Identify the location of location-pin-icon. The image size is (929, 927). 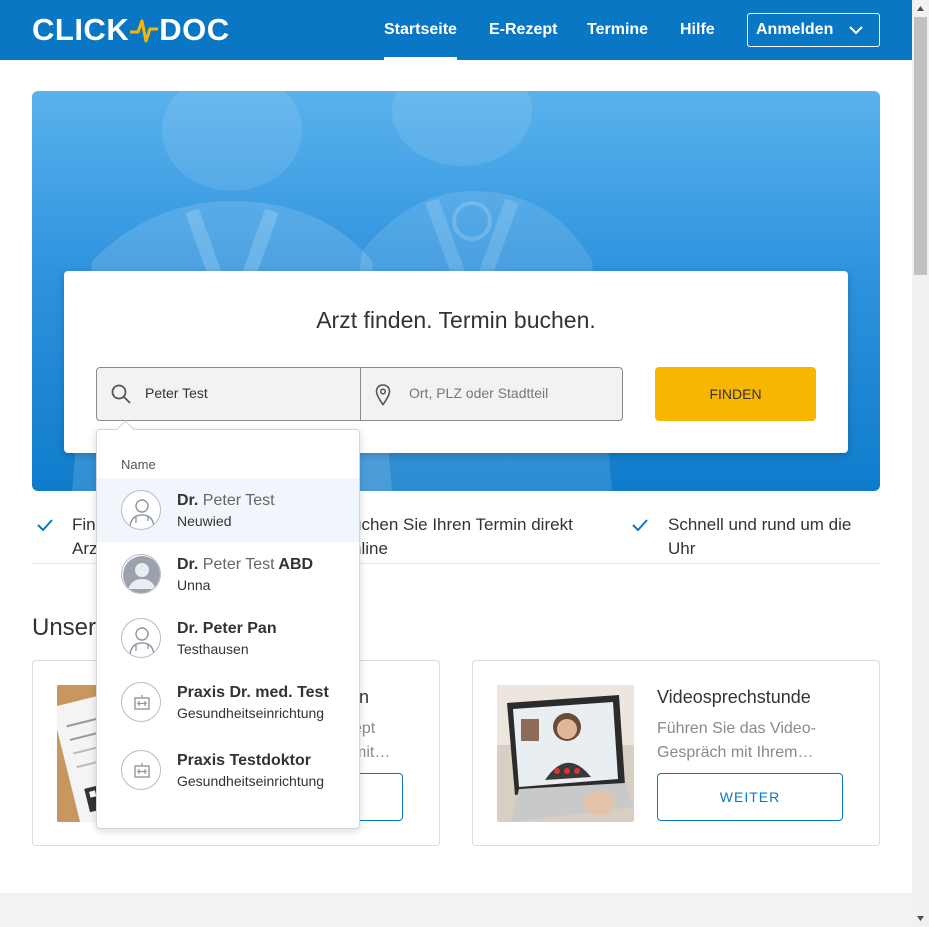
(383, 395).